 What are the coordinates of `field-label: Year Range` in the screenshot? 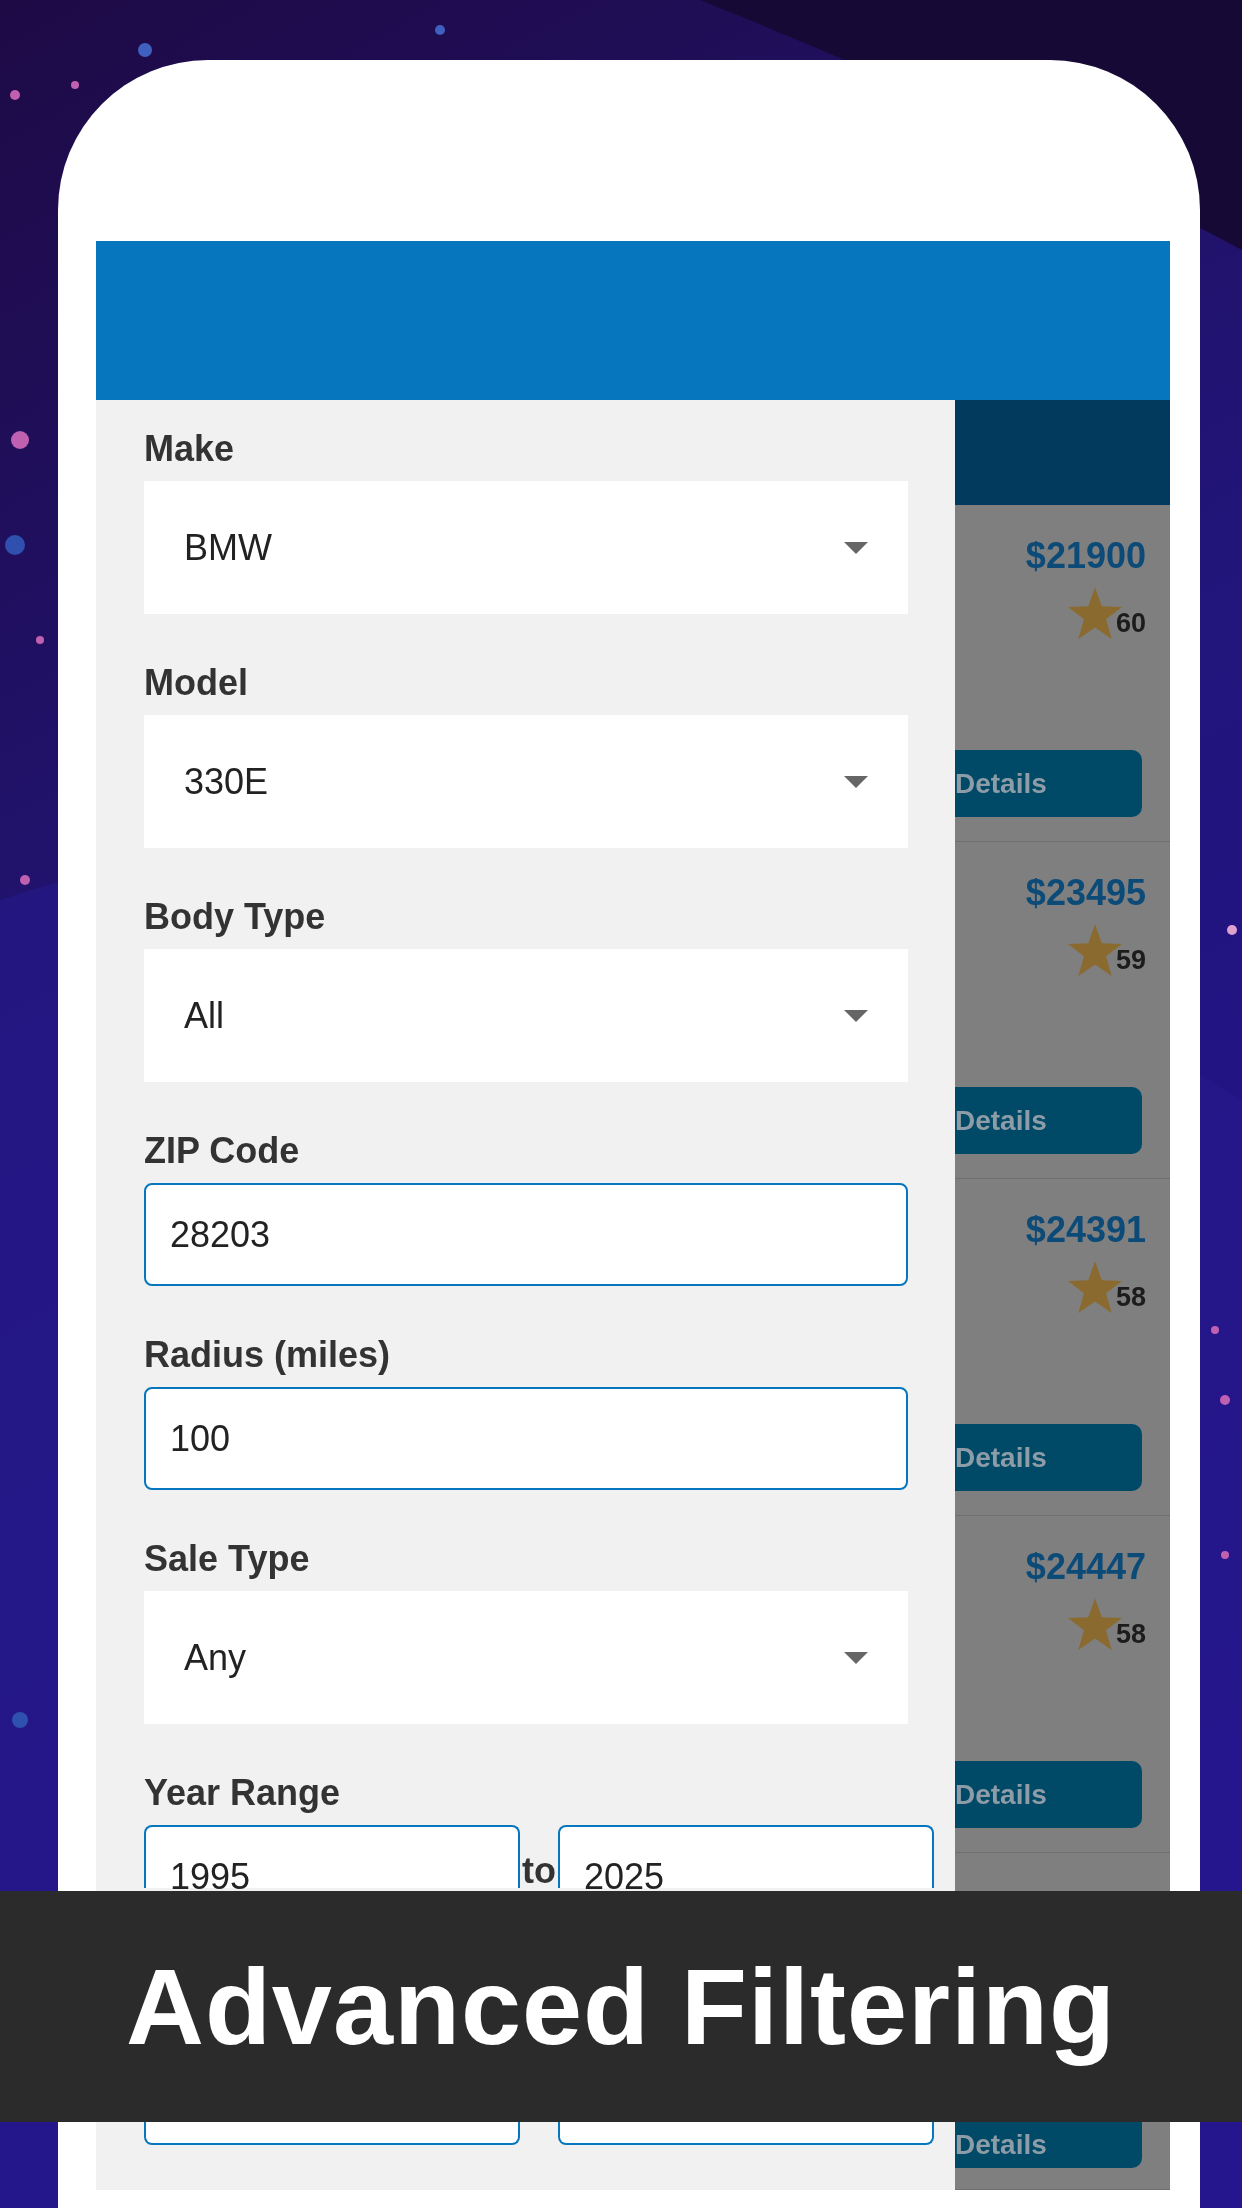 It's located at (242, 1793).